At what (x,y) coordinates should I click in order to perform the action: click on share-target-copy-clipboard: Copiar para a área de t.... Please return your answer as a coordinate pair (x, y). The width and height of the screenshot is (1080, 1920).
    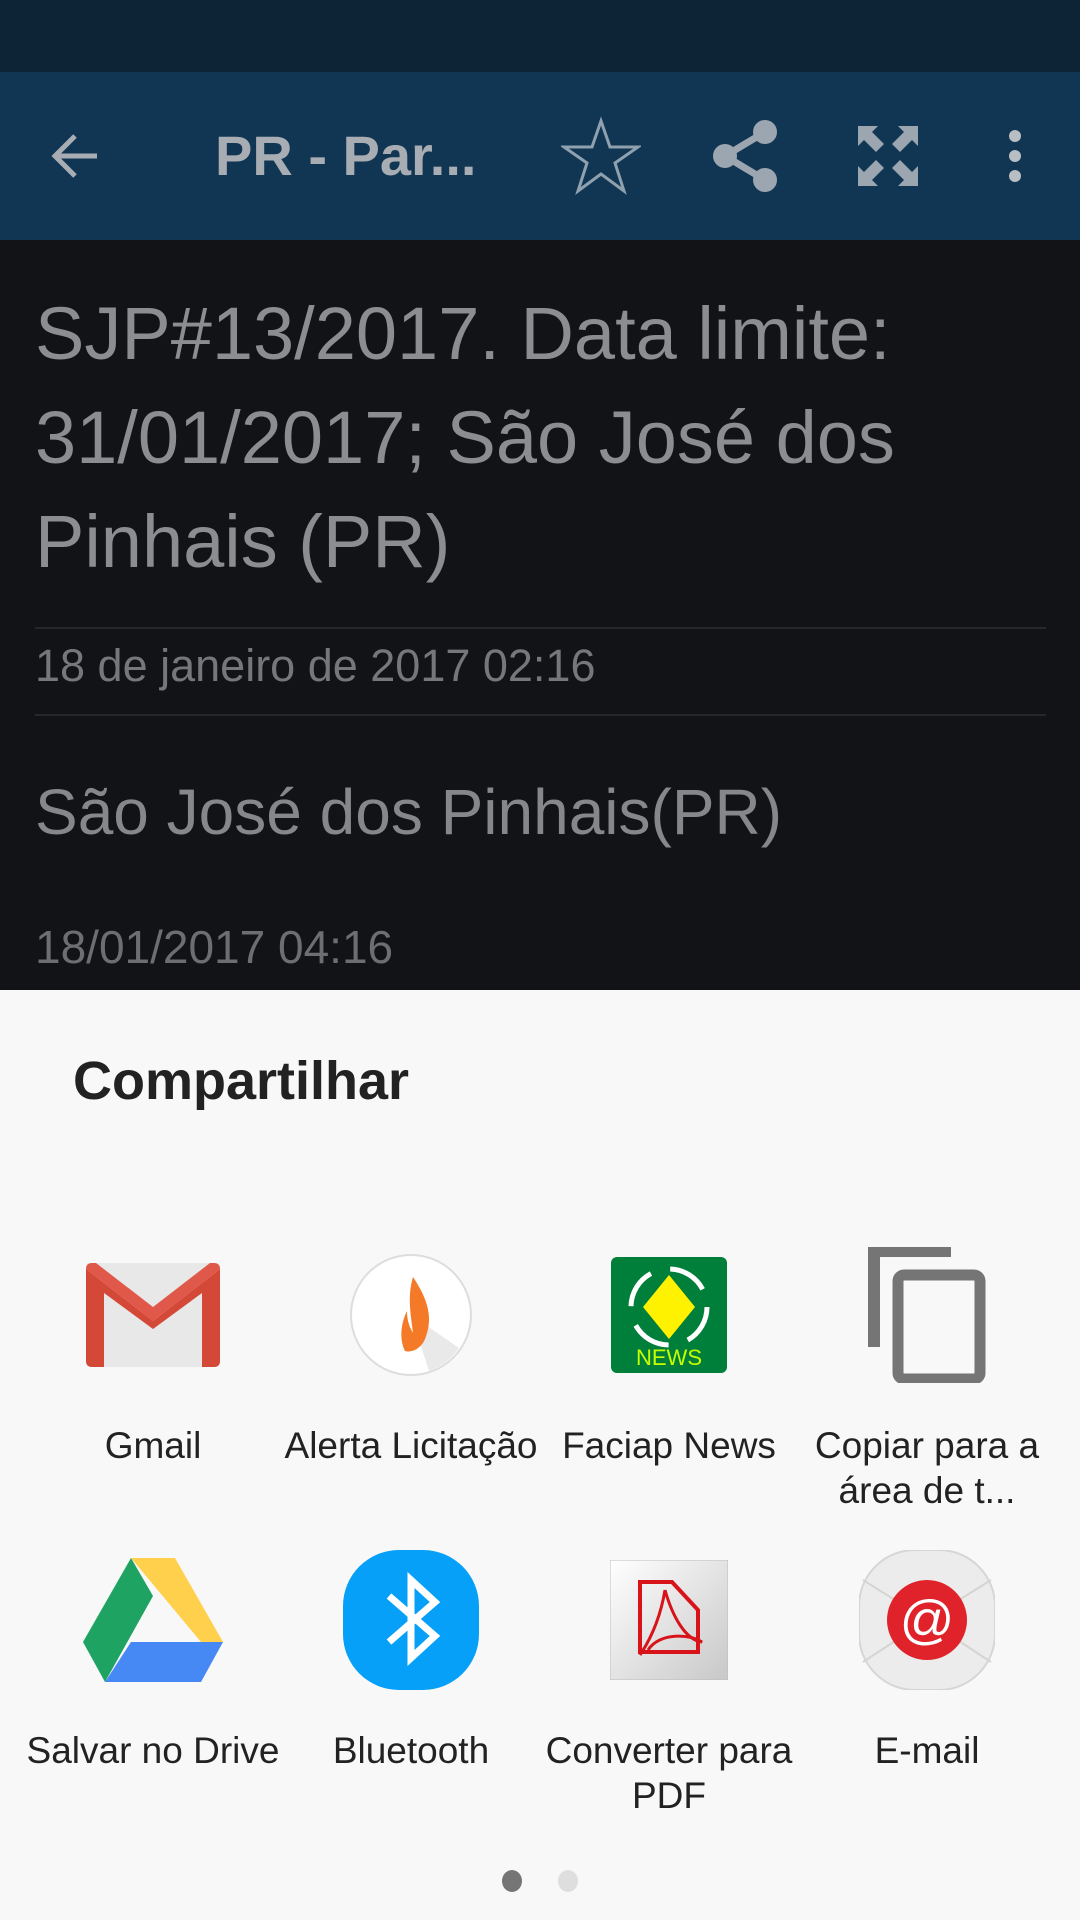
    Looking at the image, I should click on (927, 1379).